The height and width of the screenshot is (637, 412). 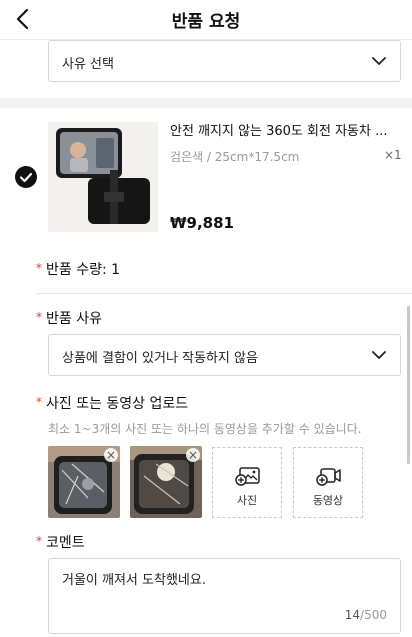 What do you see at coordinates (235, 157) in the screenshot?
I see `product-variant: 검은색 / 25cm*17.5cm` at bounding box center [235, 157].